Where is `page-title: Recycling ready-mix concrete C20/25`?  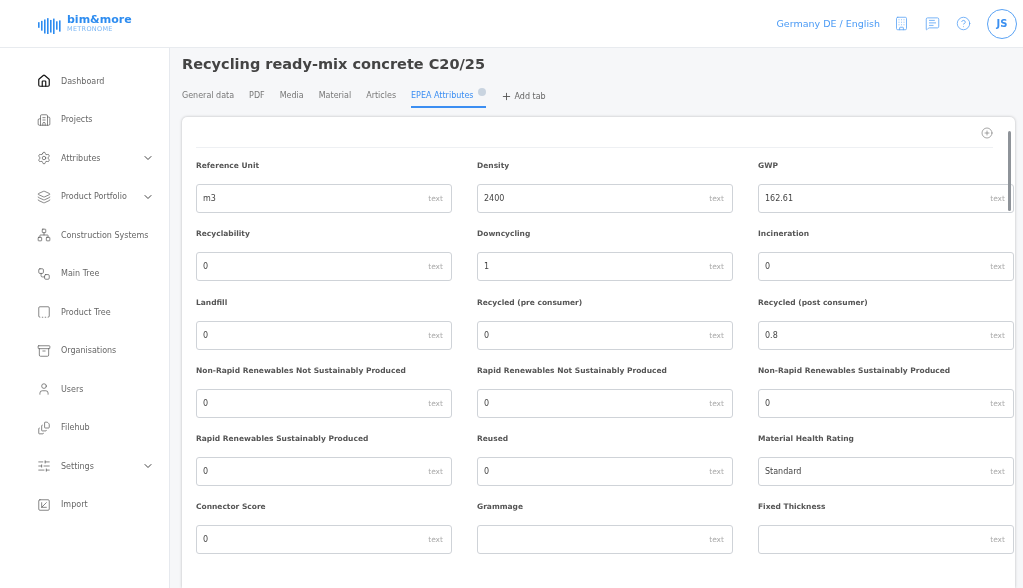 page-title: Recycling ready-mix concrete C20/25 is located at coordinates (334, 64).